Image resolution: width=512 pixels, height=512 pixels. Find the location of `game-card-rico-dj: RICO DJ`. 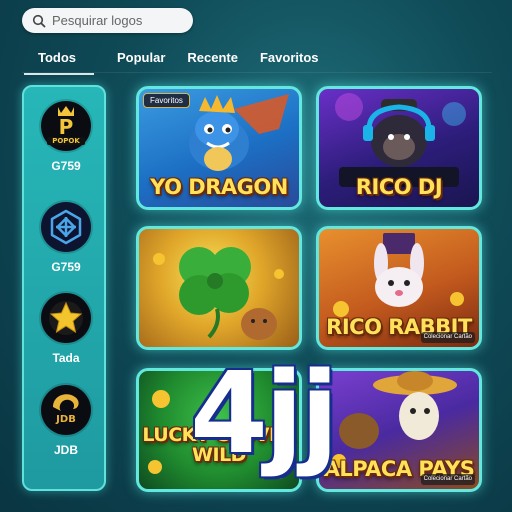

game-card-rico-dj: RICO DJ is located at coordinates (399, 148).